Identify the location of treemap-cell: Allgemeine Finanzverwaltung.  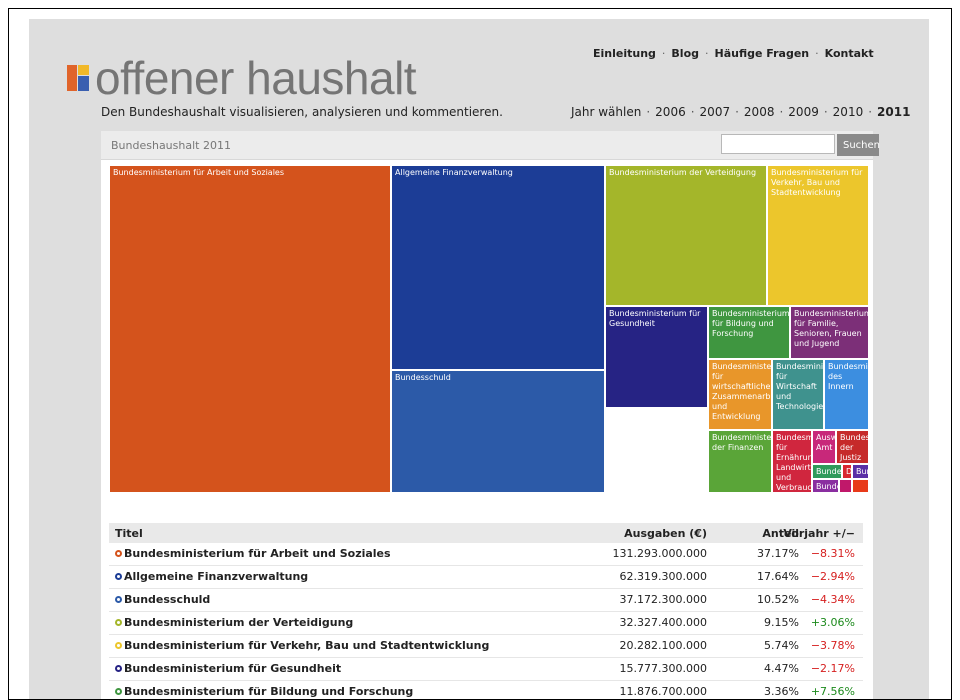
(498, 267).